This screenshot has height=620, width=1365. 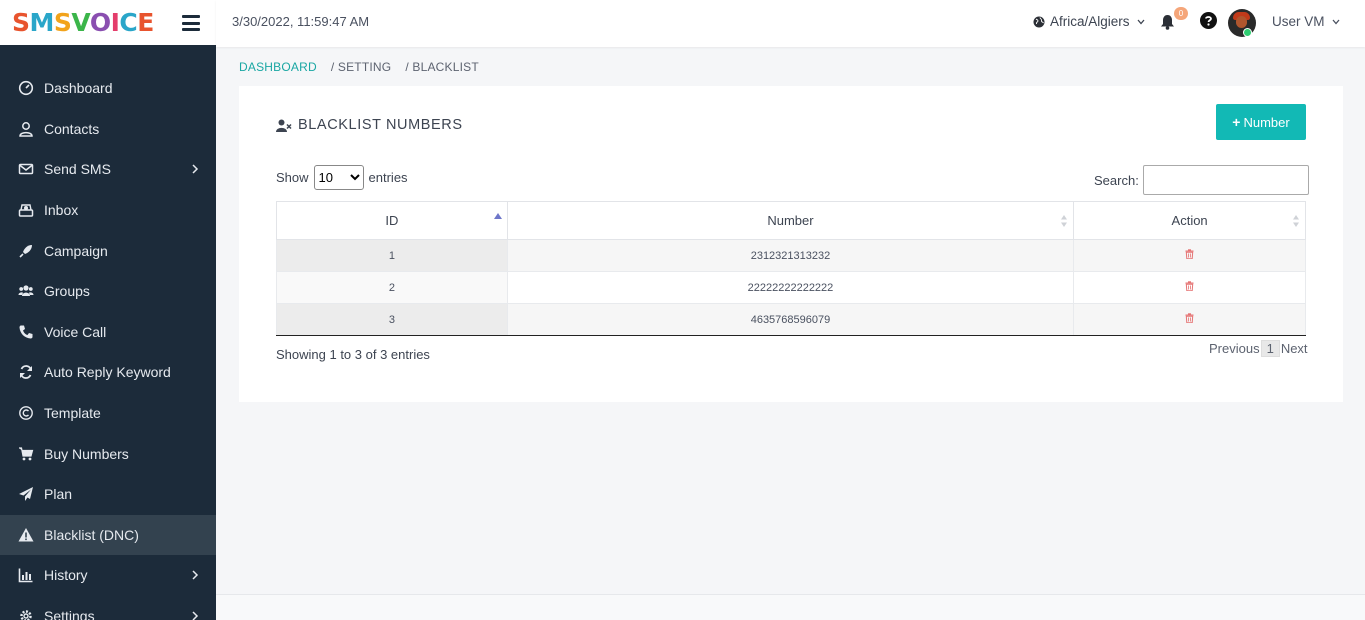 What do you see at coordinates (26, 613) in the screenshot?
I see `gear-icon` at bounding box center [26, 613].